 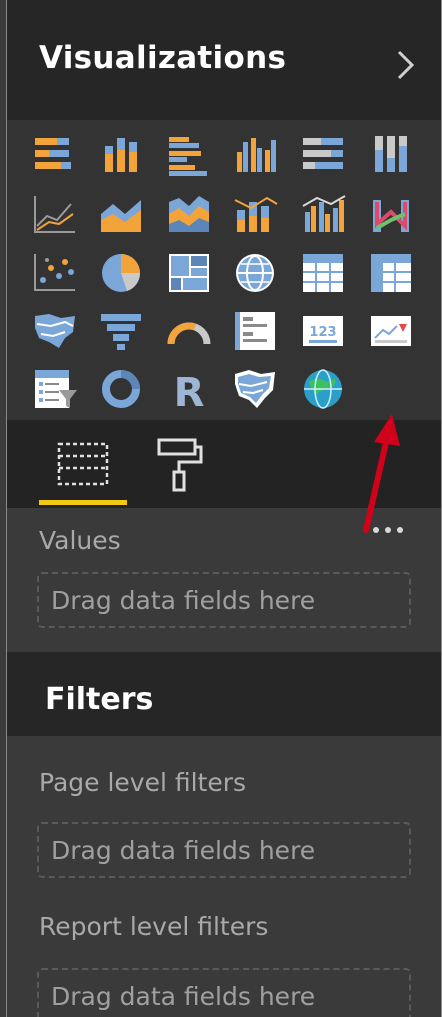 What do you see at coordinates (189, 155) in the screenshot?
I see `clustered-bar-chart-icon` at bounding box center [189, 155].